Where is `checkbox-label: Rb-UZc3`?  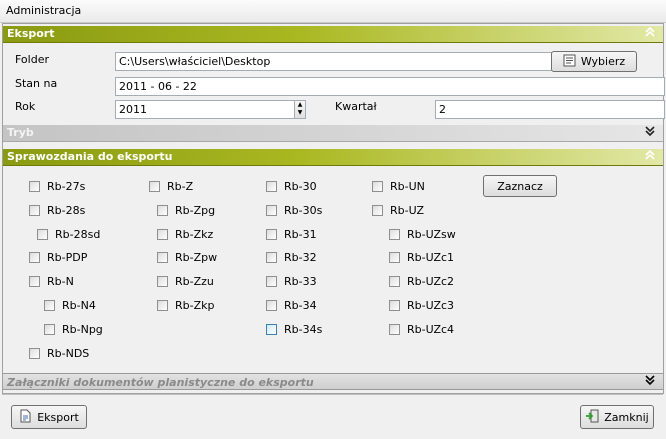 checkbox-label: Rb-UZc3 is located at coordinates (431, 305).